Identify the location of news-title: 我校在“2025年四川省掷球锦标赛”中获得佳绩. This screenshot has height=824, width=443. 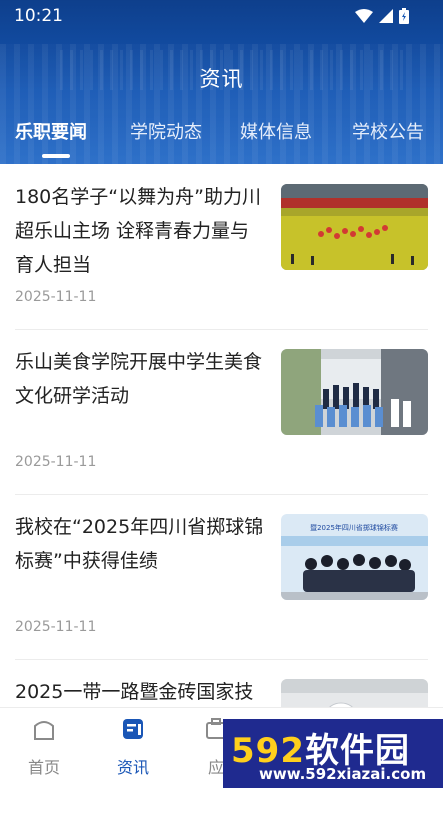
(139, 544).